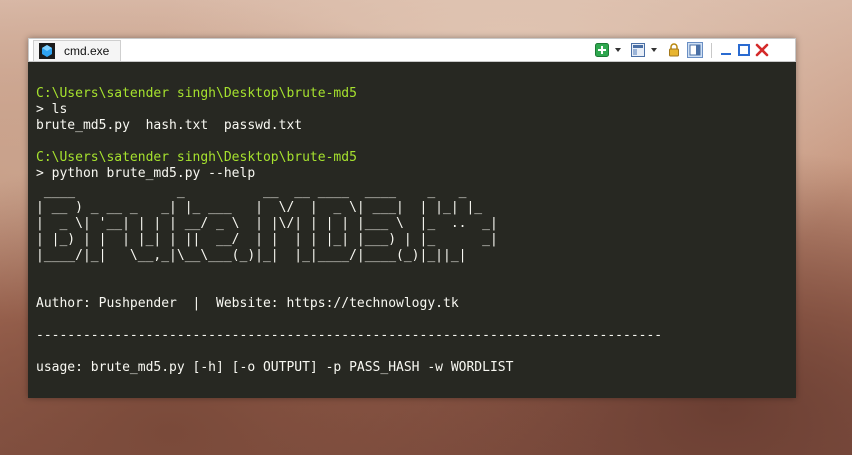 Image resolution: width=852 pixels, height=455 pixels. Describe the element at coordinates (695, 50) in the screenshot. I see `split-view-icon` at that location.